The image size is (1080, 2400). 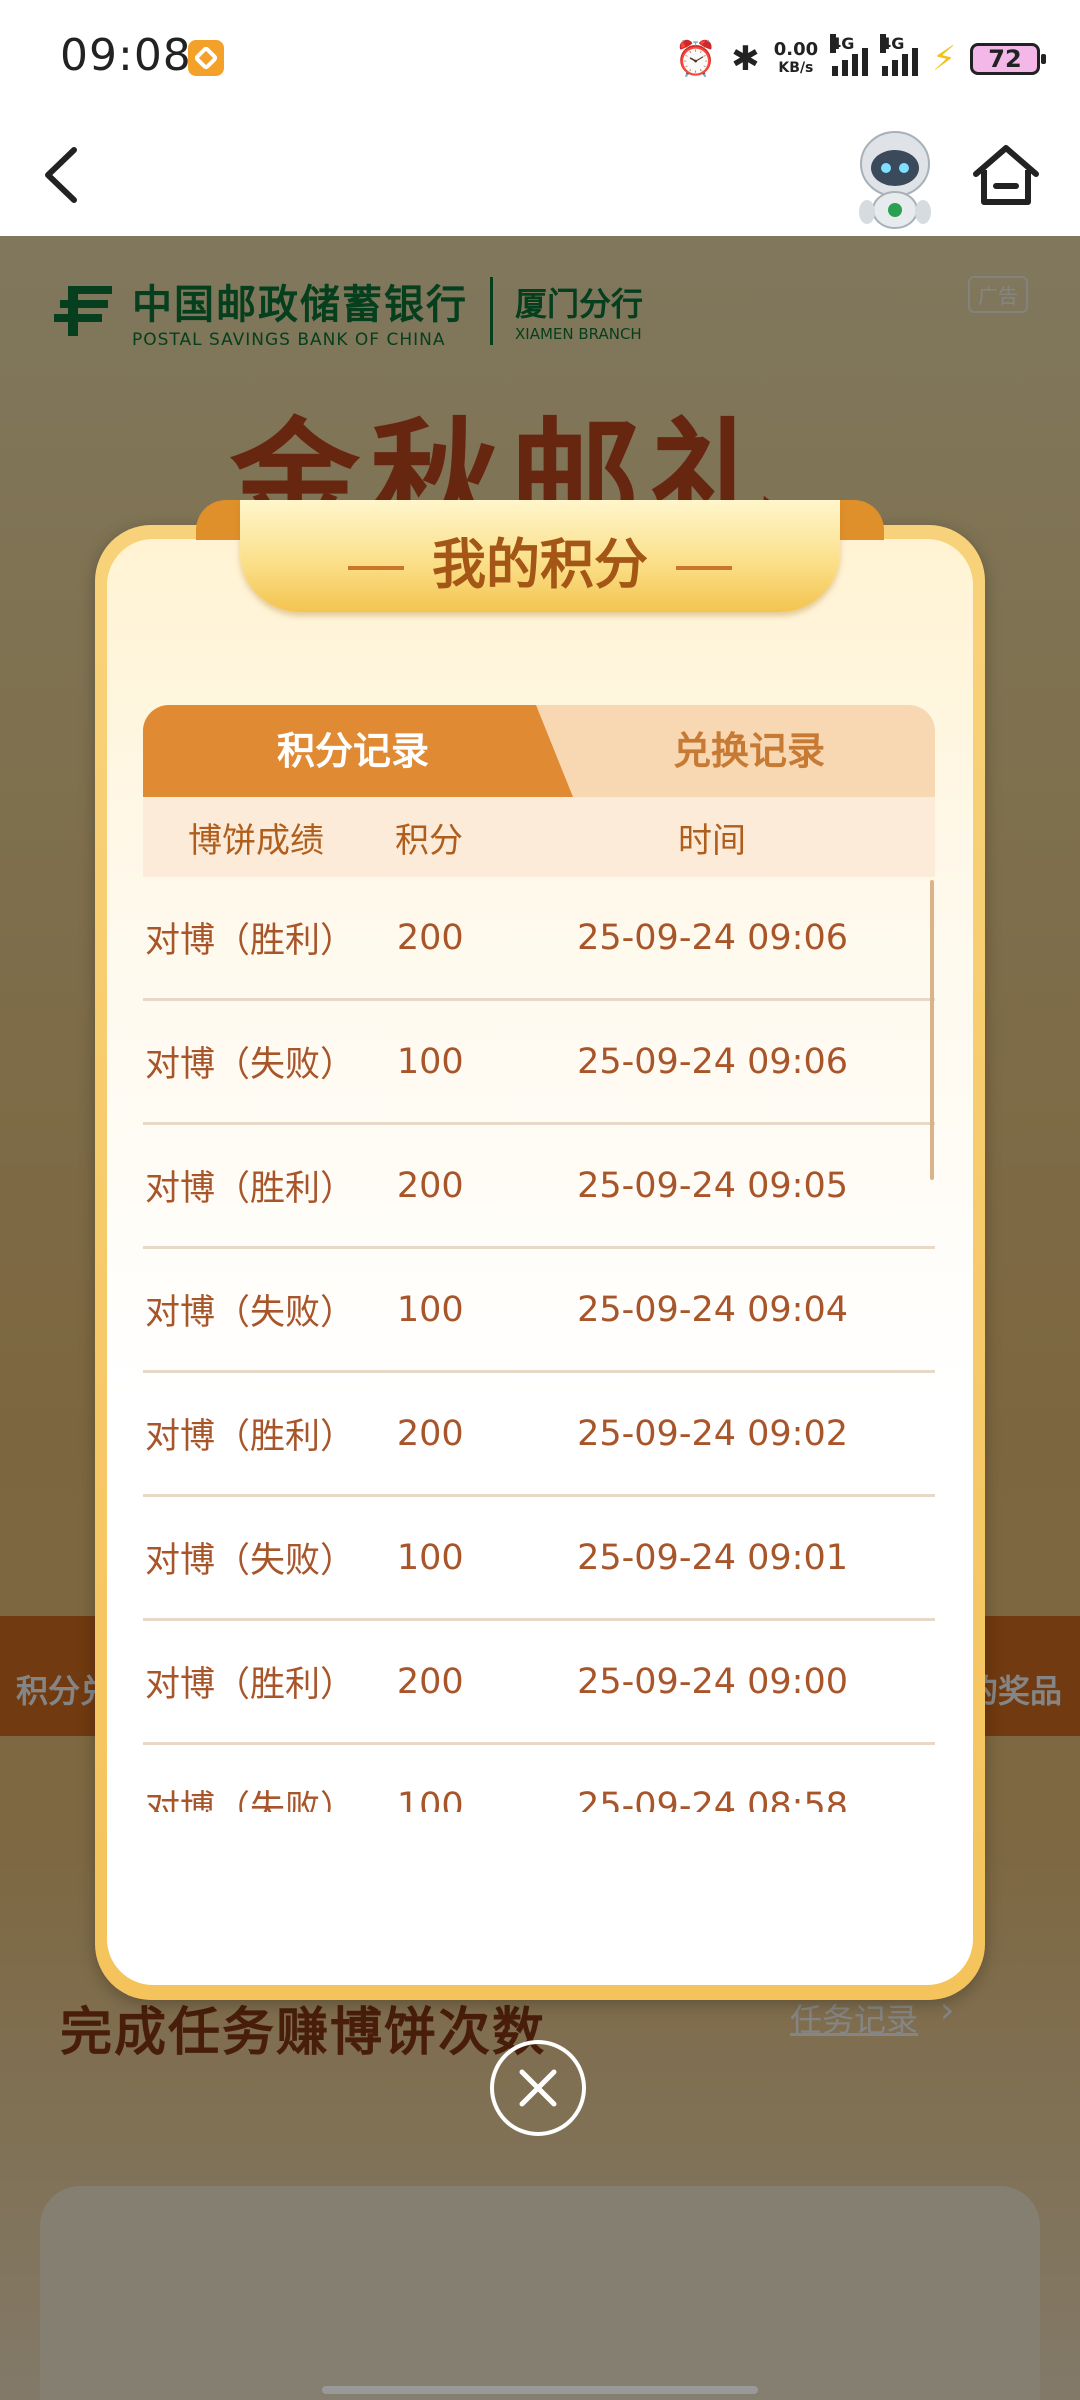 What do you see at coordinates (899, 55) in the screenshot?
I see `signal-icon-2: 4G` at bounding box center [899, 55].